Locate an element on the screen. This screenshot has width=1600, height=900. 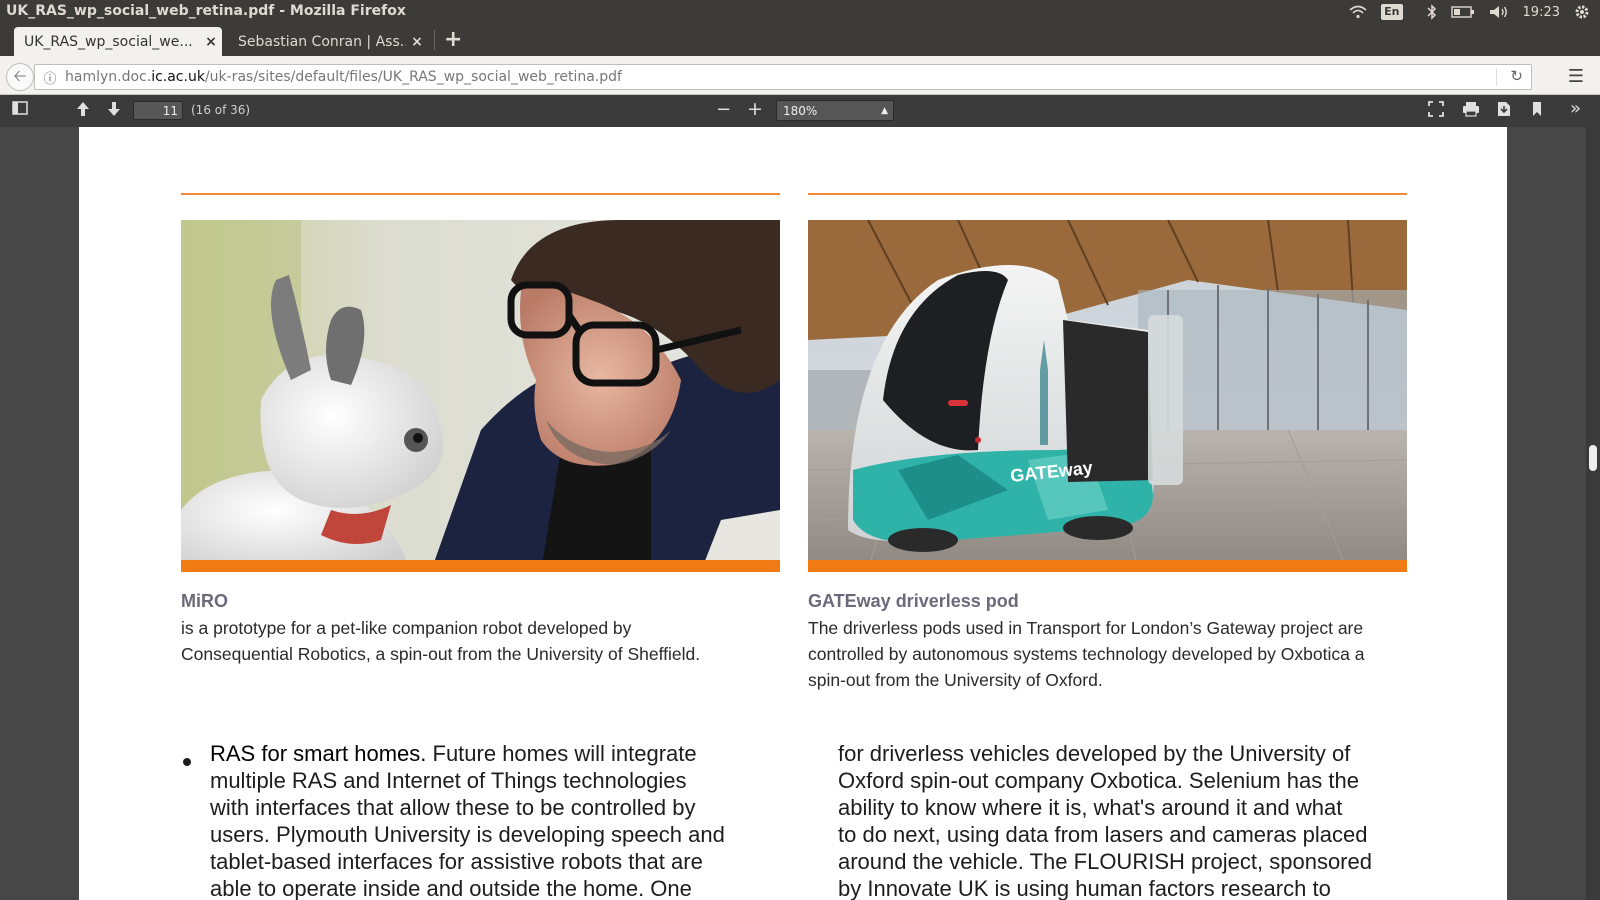
bookmark-icon is located at coordinates (1537, 111).